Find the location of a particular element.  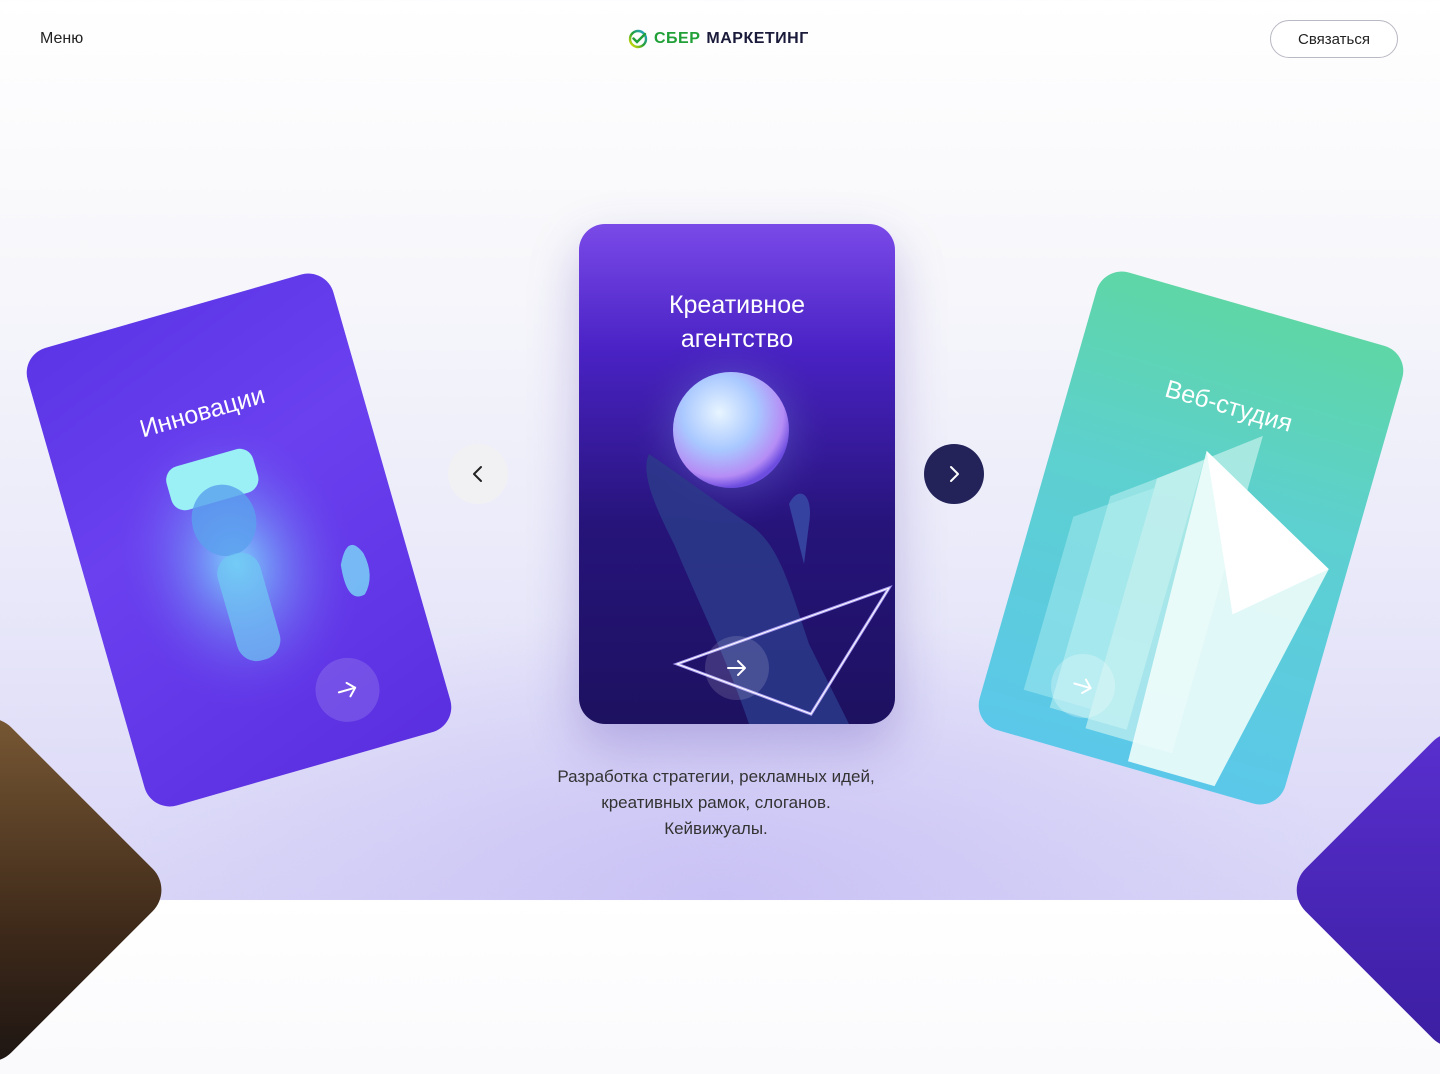

description-line-3: Кейвижуалы. is located at coordinates (716, 828).